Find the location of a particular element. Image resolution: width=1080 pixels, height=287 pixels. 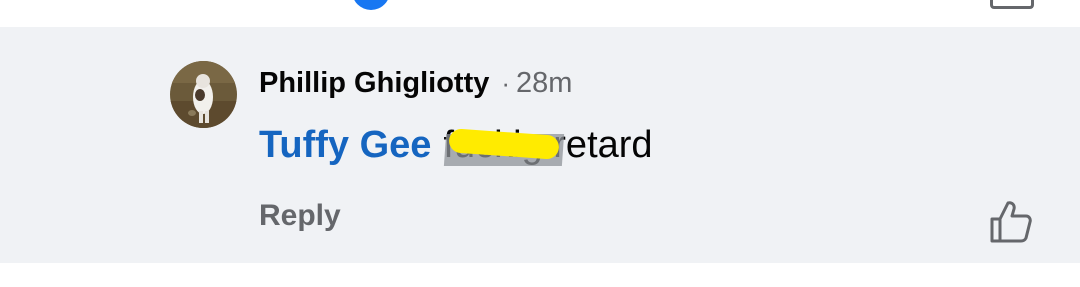

author-avatar is located at coordinates (203, 94).